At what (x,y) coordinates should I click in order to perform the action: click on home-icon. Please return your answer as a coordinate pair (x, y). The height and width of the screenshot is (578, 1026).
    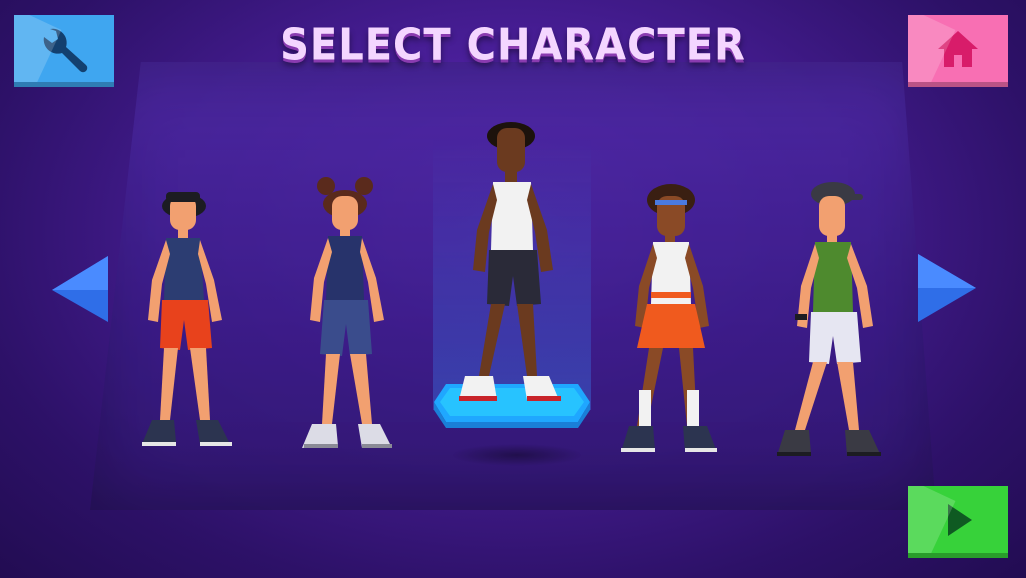
    Looking at the image, I should click on (958, 48).